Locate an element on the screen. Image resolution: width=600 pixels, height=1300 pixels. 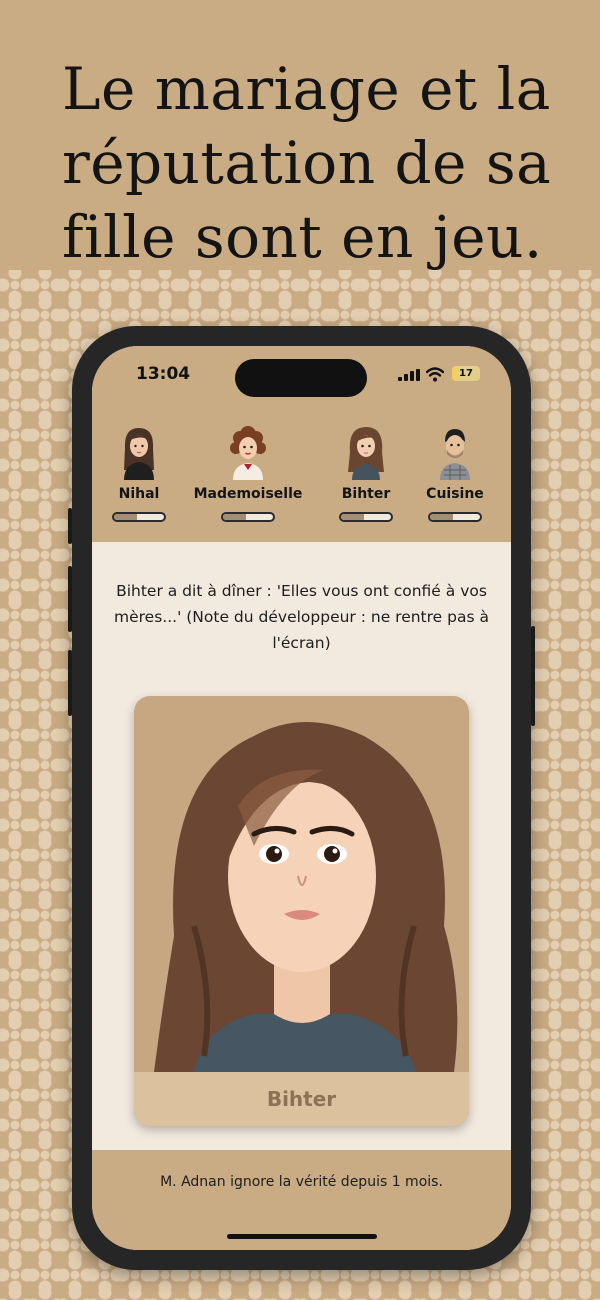
dynamic-island is located at coordinates (301, 378).